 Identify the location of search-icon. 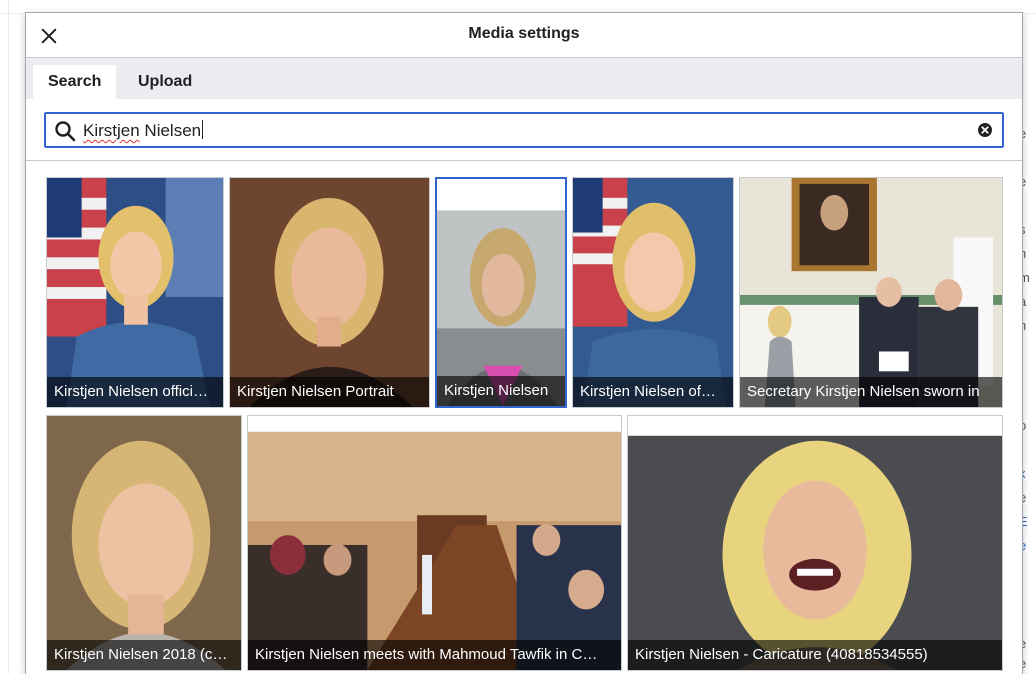
(65, 131).